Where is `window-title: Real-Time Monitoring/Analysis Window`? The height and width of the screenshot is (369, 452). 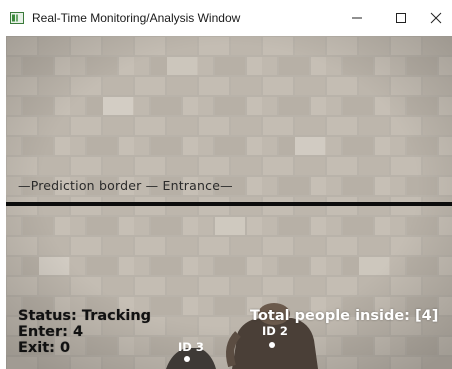
window-title: Real-Time Monitoring/Analysis Window is located at coordinates (136, 18).